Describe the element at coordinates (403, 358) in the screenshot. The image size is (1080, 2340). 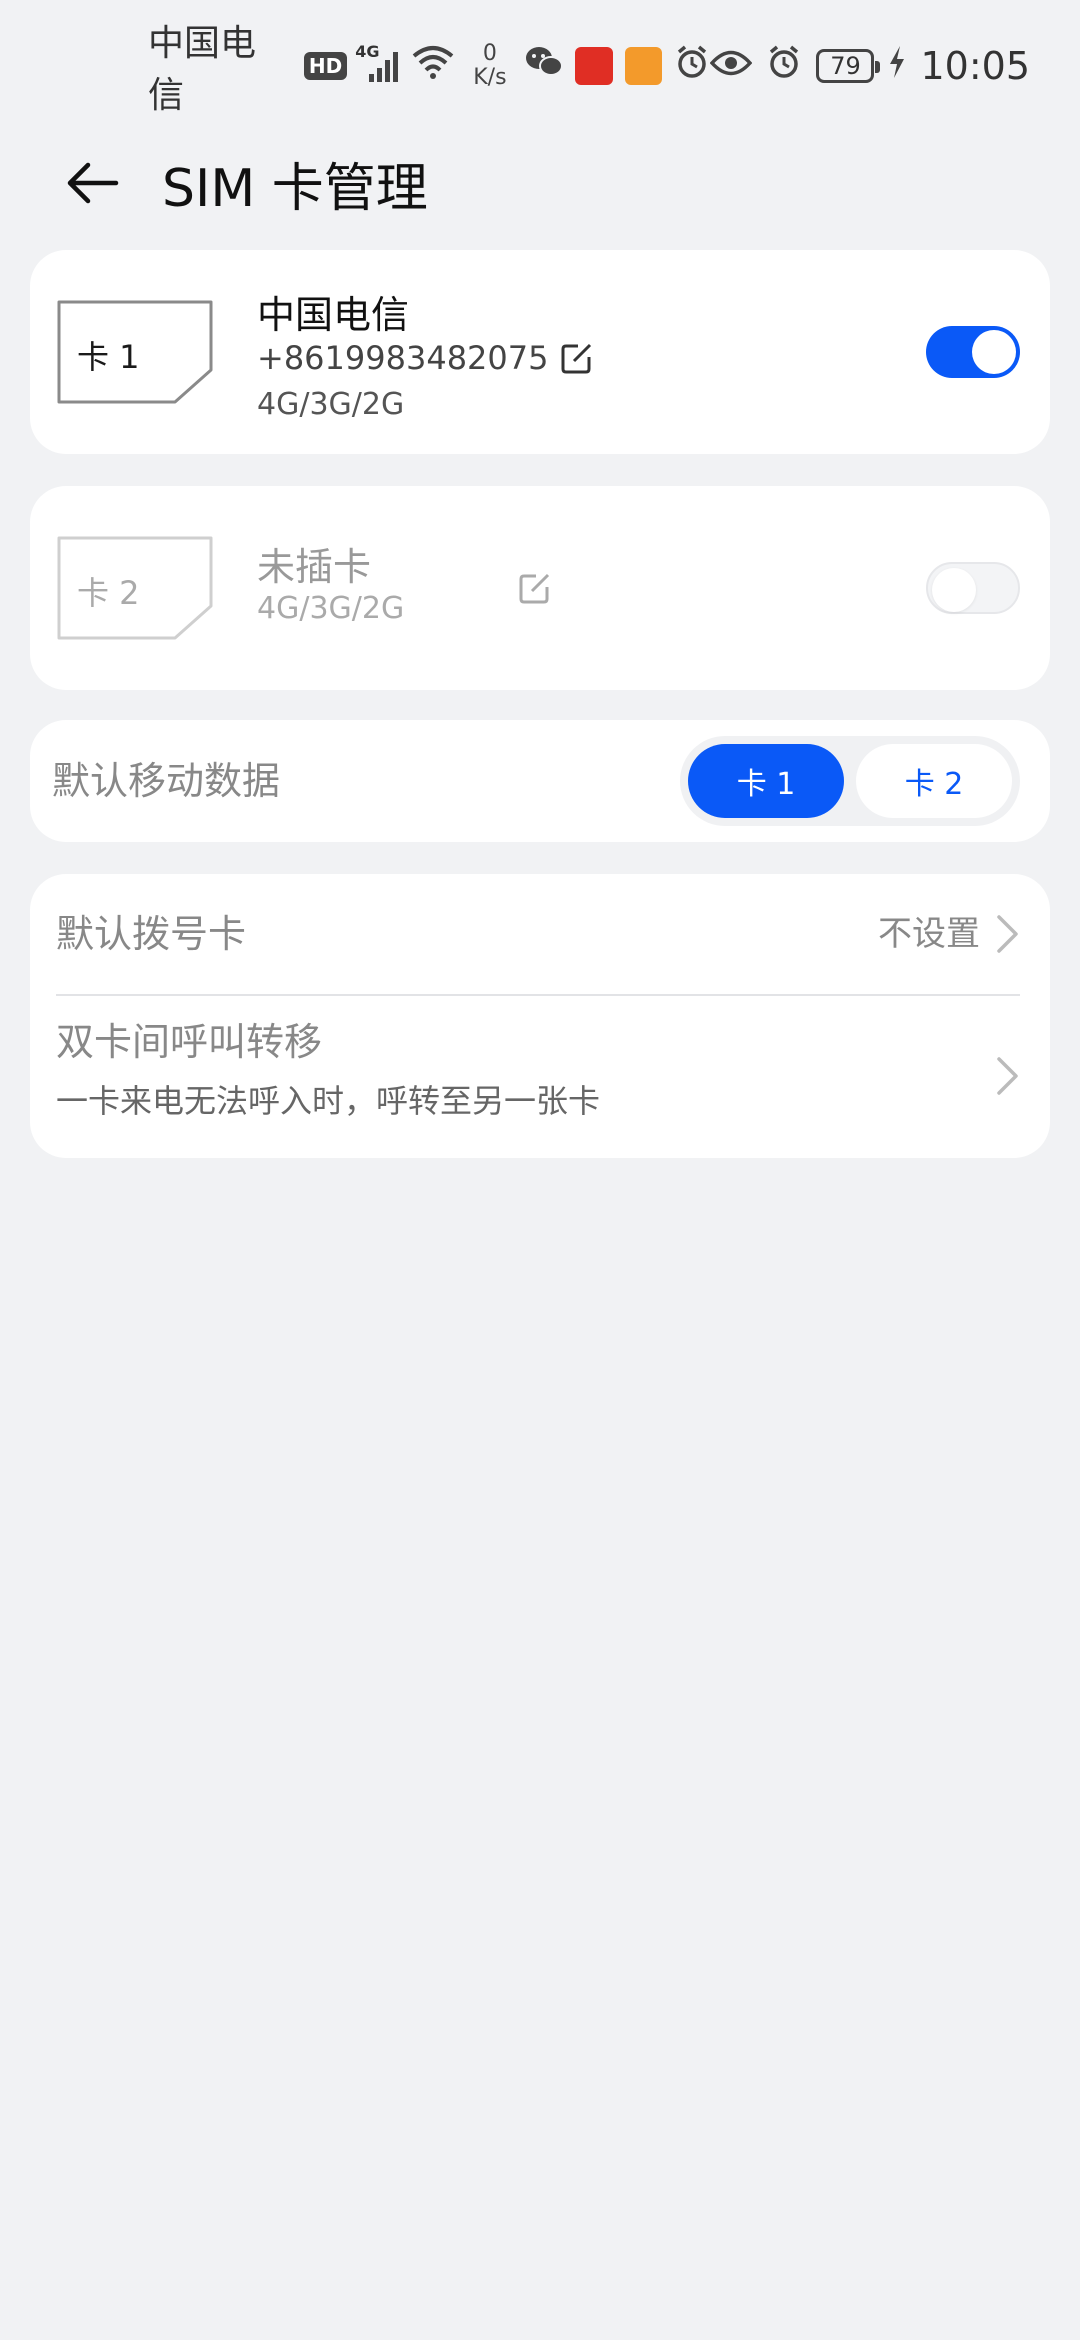
I see `sim1-phone-number: +8619983482075` at that location.